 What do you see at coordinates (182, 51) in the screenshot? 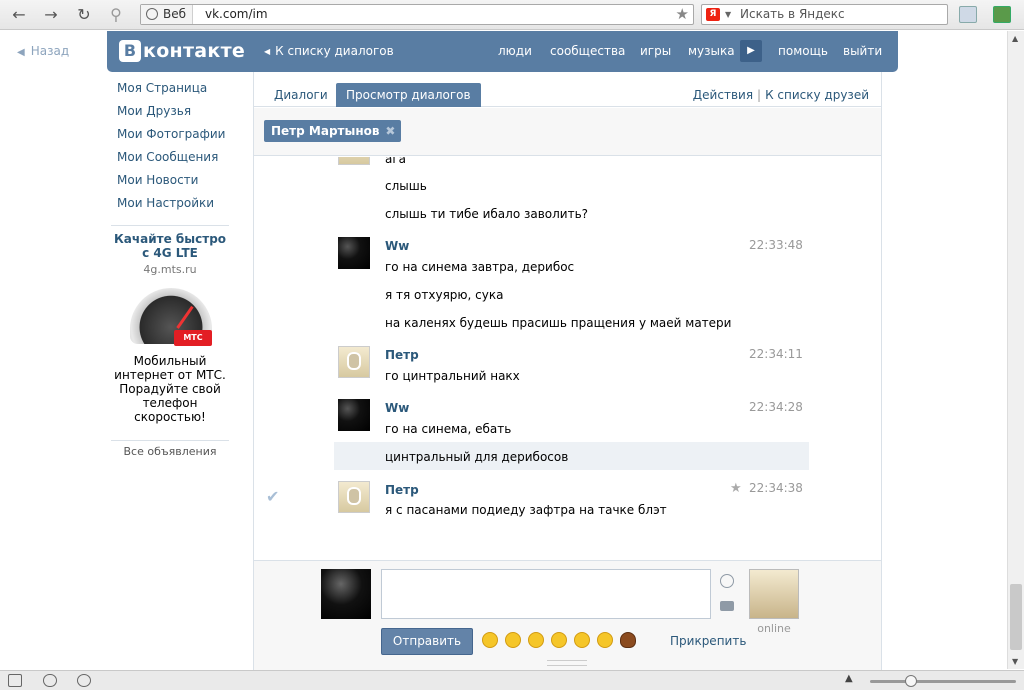
I see `vk-logo: Вконтакте` at bounding box center [182, 51].